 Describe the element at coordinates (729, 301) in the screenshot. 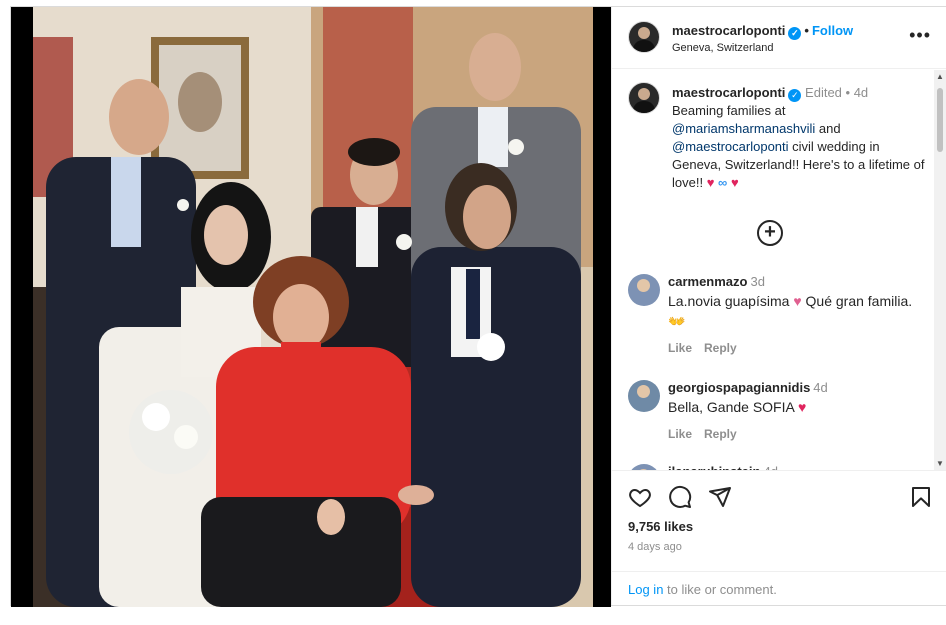

I see `comment-text-part: La.novia guapísima` at that location.